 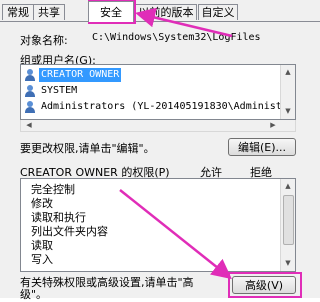 What do you see at coordinates (111, 11) in the screenshot?
I see `tab-security: 安全` at bounding box center [111, 11].